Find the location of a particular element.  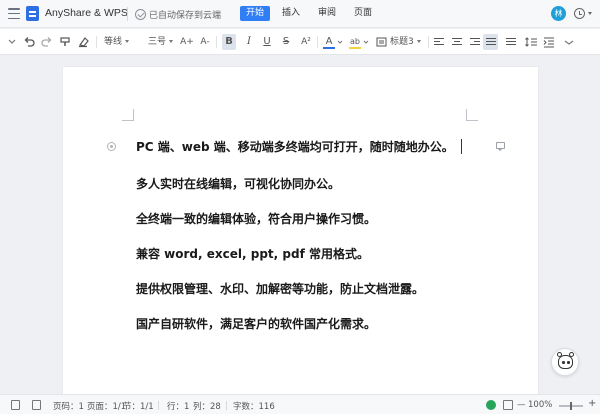

zoom-slider is located at coordinates (571, 406).